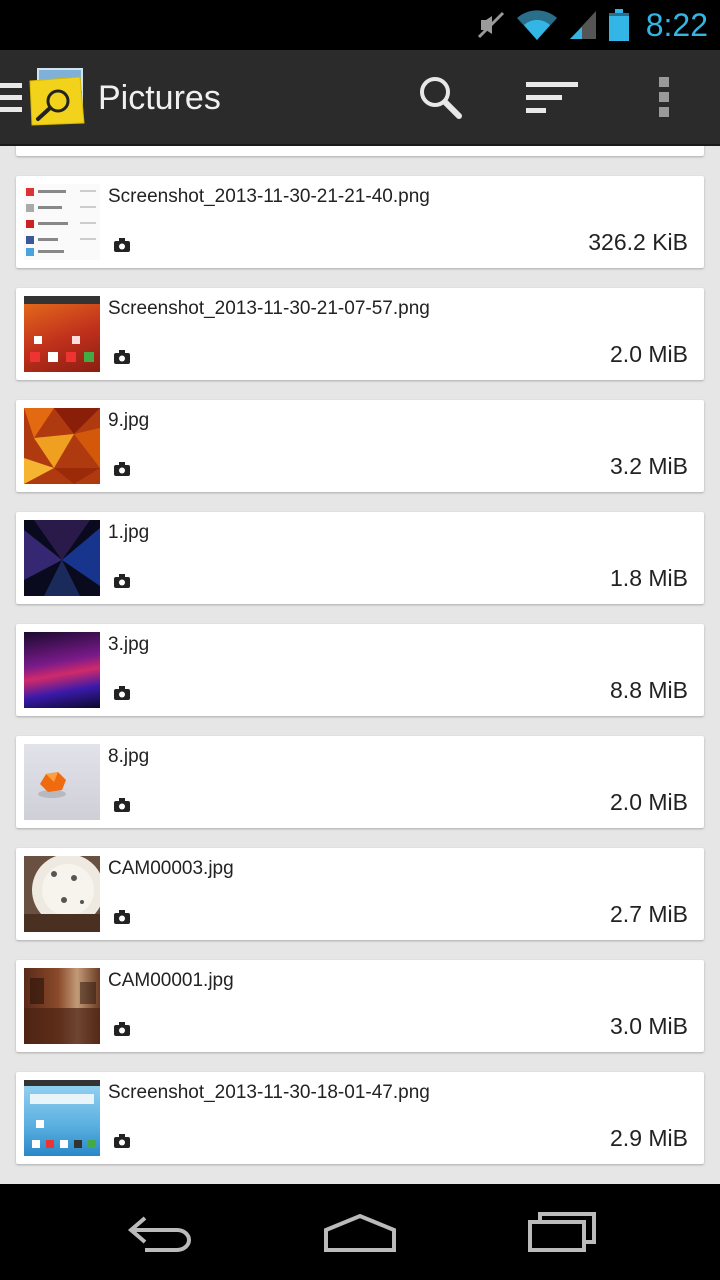  I want to click on list-item: 3.jpg 8.8 MiB, so click(360, 670).